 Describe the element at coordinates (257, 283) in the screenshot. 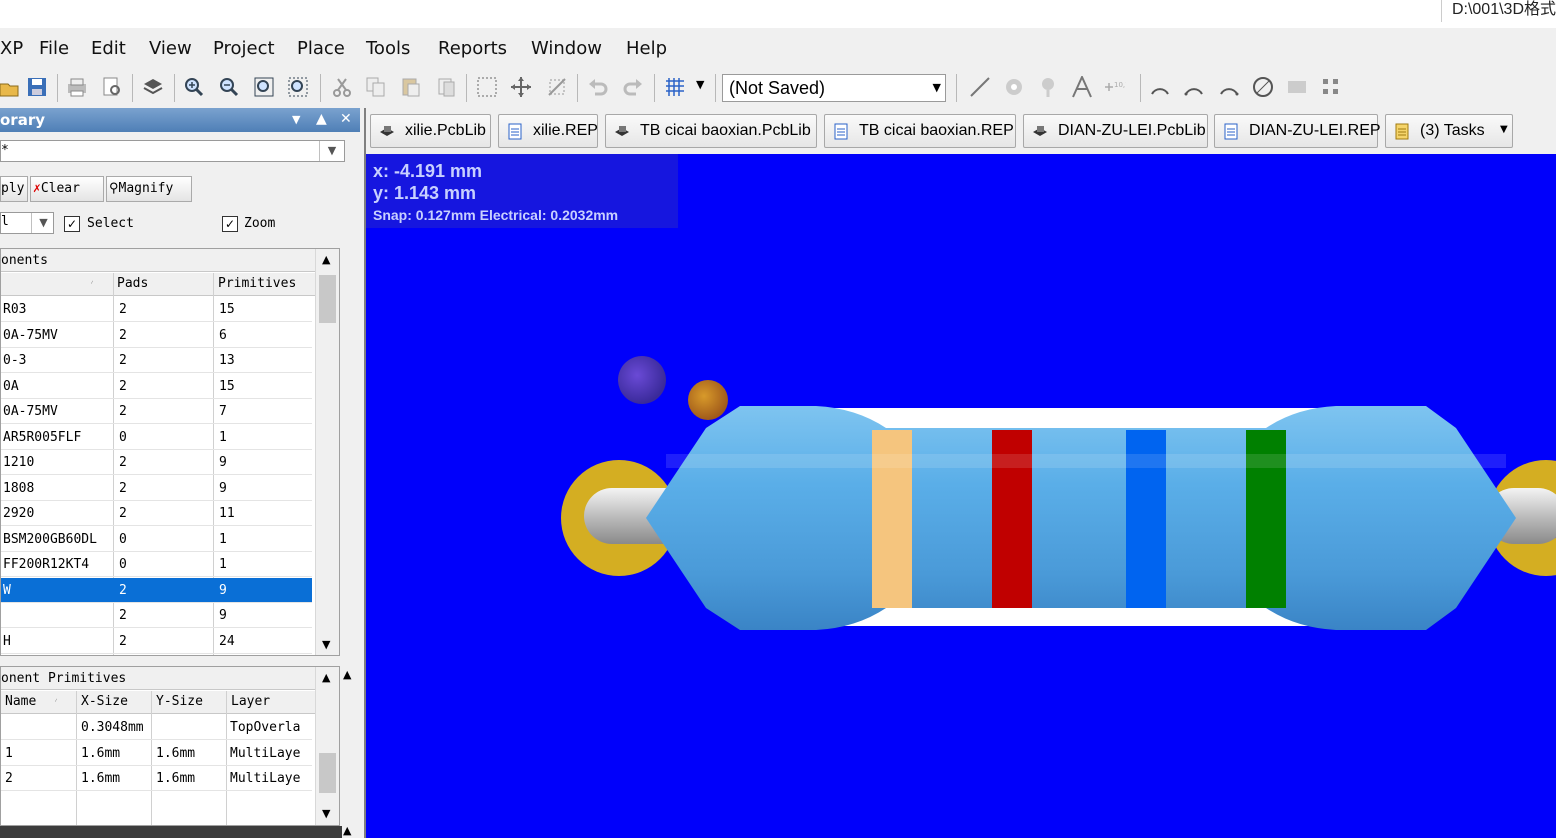

I see `column-header-primitives: Primitives` at that location.